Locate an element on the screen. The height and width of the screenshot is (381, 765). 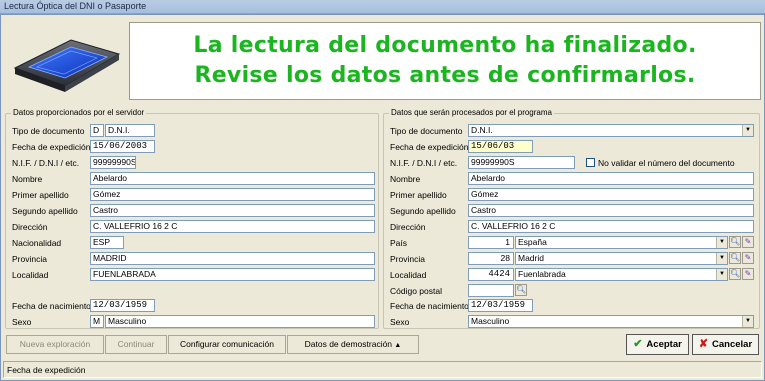
nombre-input: Abelardo is located at coordinates (611, 178).